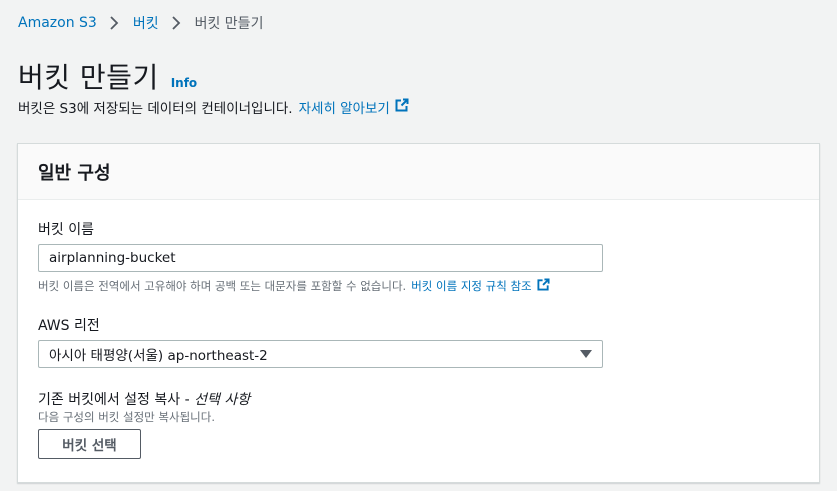 Image resolution: width=837 pixels, height=491 pixels. Describe the element at coordinates (158, 356) in the screenshot. I see `region-selected-value: 아시아 태평양(서울) ap-northeast-2` at that location.